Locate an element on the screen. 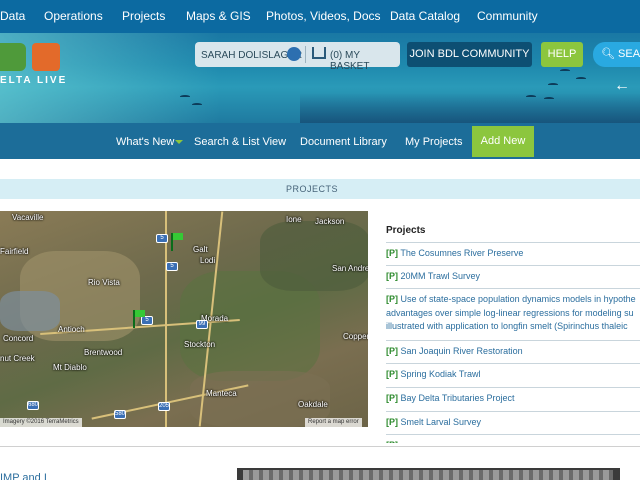  feature-image-content is located at coordinates (428, 475).